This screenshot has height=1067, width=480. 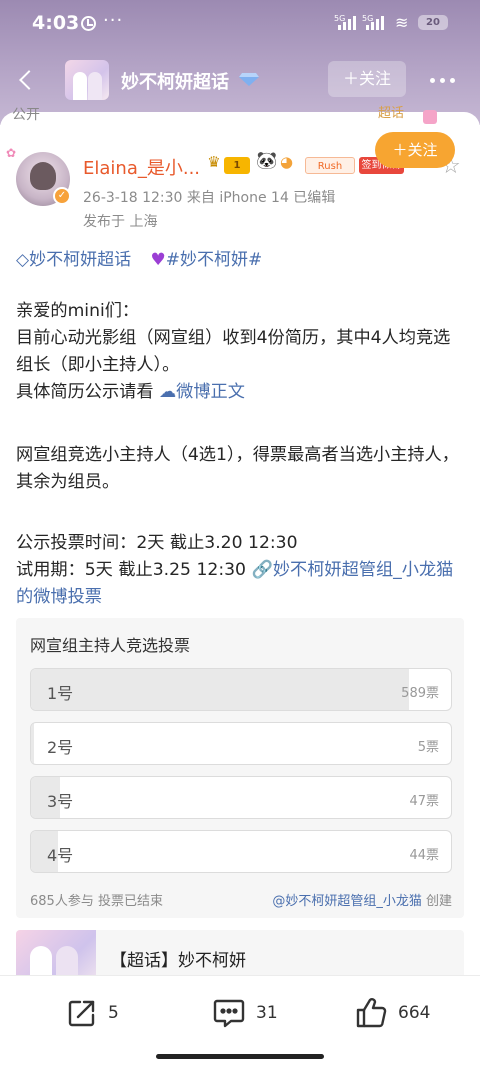 What do you see at coordinates (11, 153) in the screenshot?
I see `avatar-decoration-icon: ✿` at bounding box center [11, 153].